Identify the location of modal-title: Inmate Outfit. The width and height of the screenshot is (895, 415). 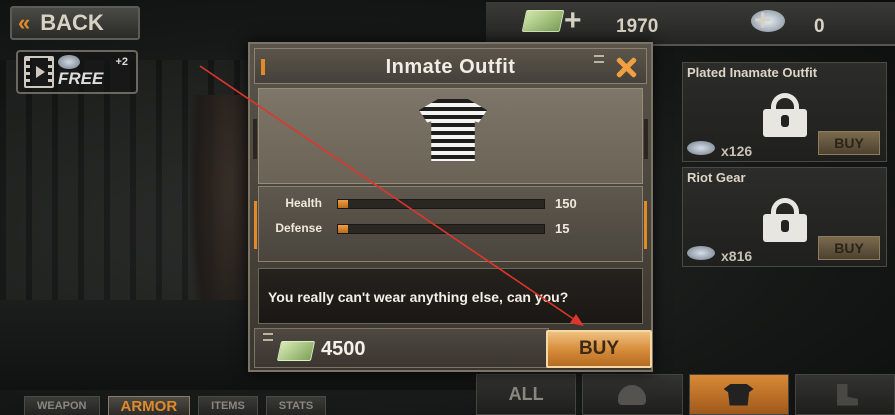
(450, 67).